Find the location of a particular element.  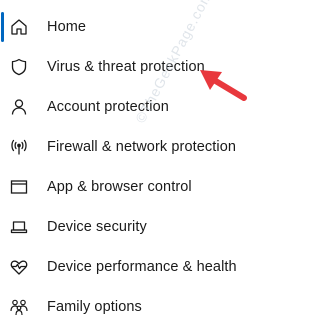

sidebar-item-app-browser-control: App & browser control is located at coordinates (154, 187).